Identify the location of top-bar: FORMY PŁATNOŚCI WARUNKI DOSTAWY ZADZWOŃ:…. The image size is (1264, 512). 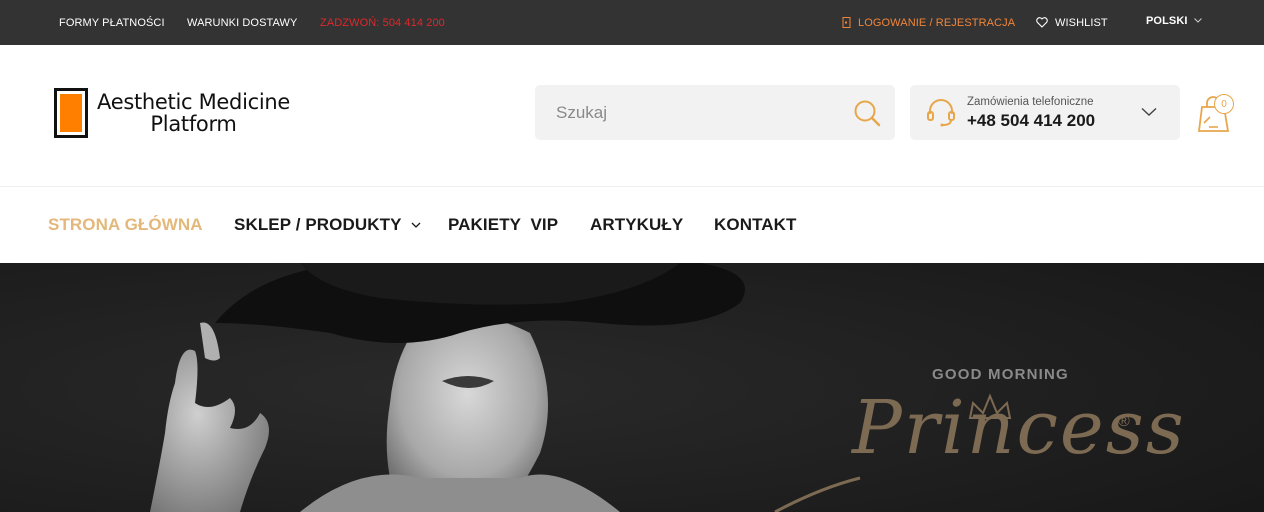
(632, 22).